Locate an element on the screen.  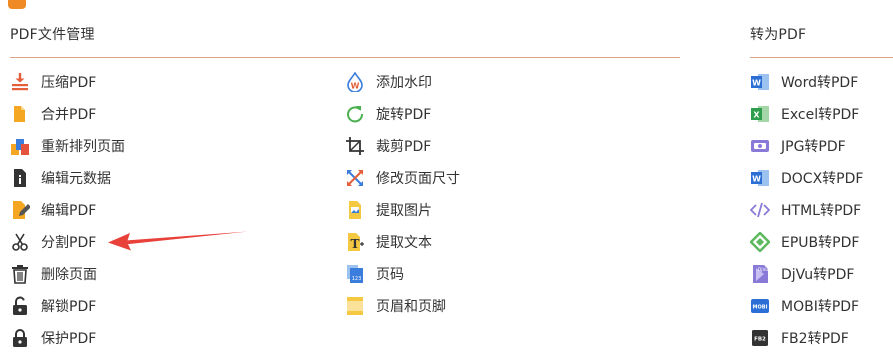
tool-label: DOCX转PDF is located at coordinates (822, 179).